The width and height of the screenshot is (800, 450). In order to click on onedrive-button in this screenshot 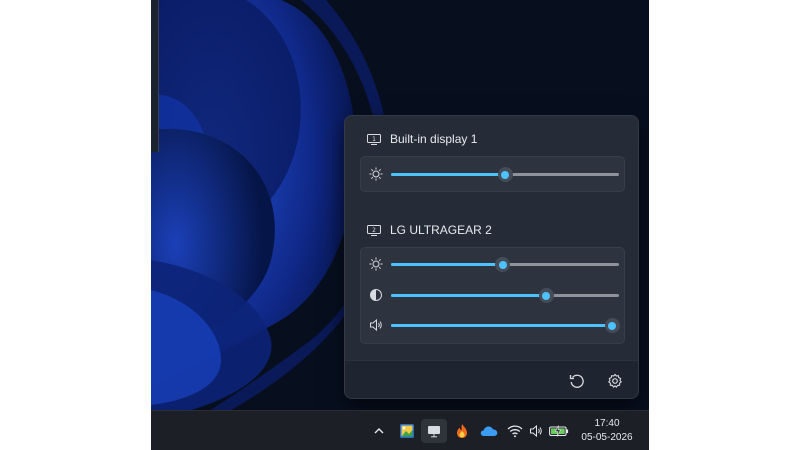, I will do `click(489, 431)`.